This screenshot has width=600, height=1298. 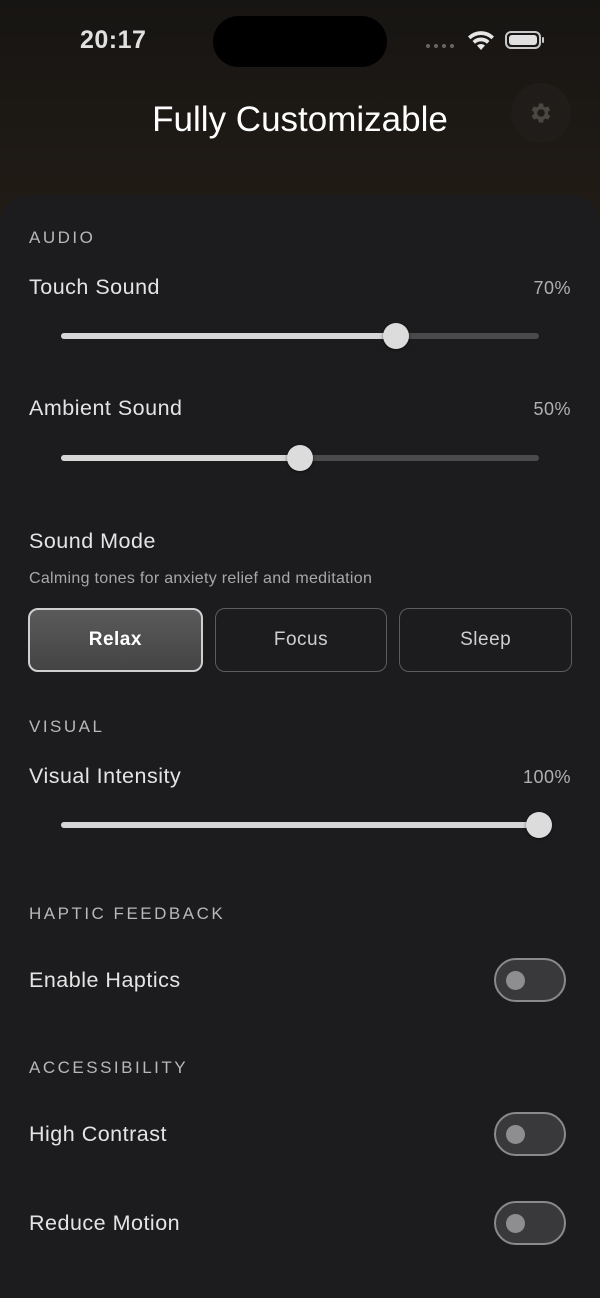 I want to click on status-time: 20:17, so click(x=113, y=40).